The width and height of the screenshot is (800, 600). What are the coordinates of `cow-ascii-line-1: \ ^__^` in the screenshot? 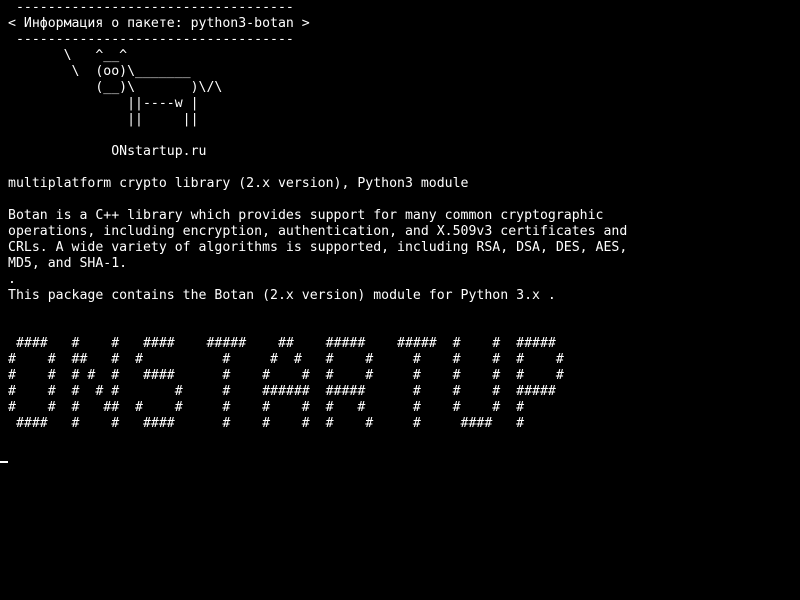 It's located at (68, 55).